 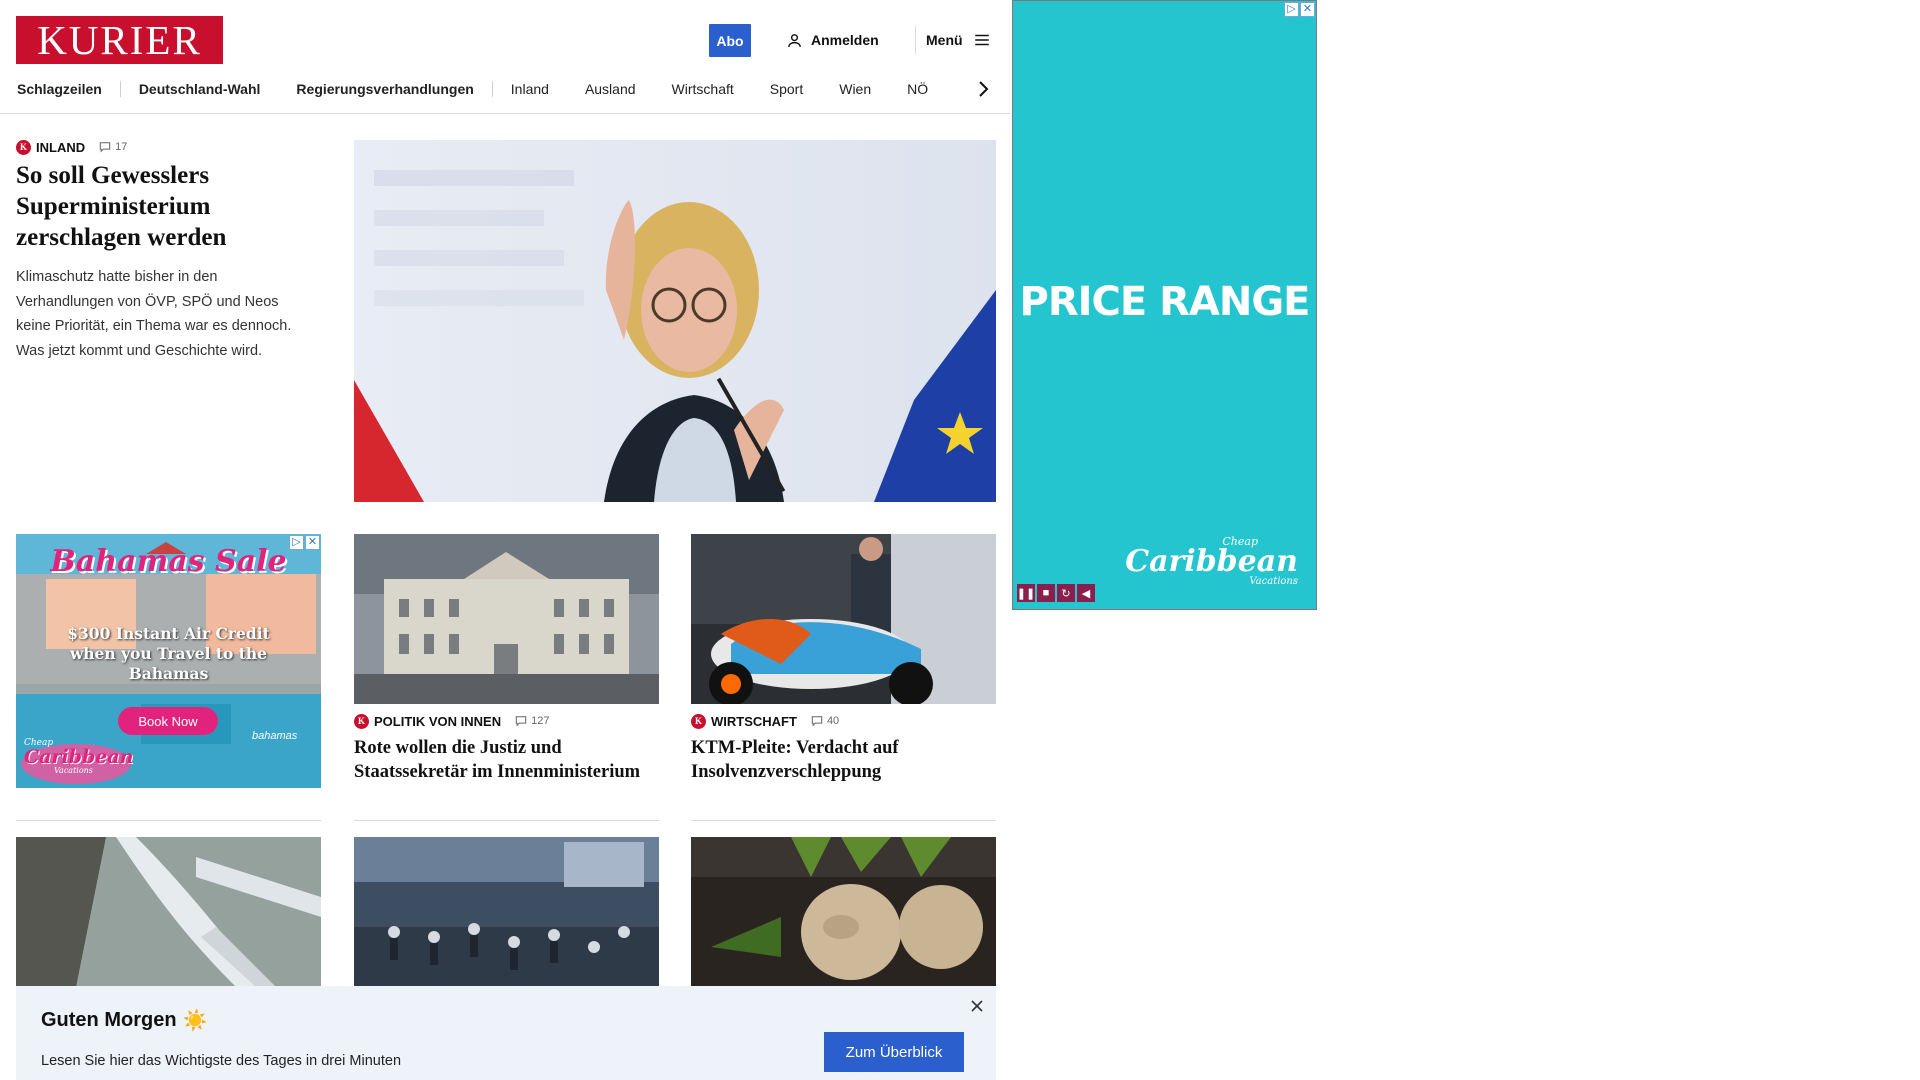 I want to click on card-category: WIRTSCHAFT, so click(x=754, y=721).